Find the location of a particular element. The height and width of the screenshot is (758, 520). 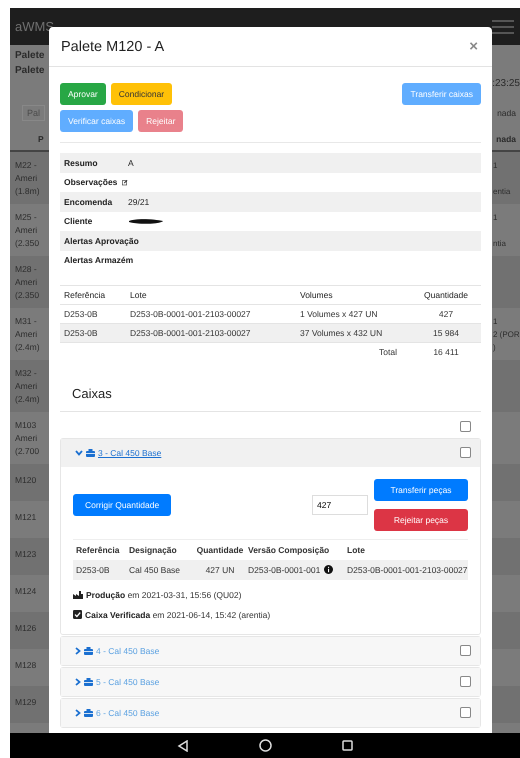

field-label: Observações is located at coordinates (91, 182).